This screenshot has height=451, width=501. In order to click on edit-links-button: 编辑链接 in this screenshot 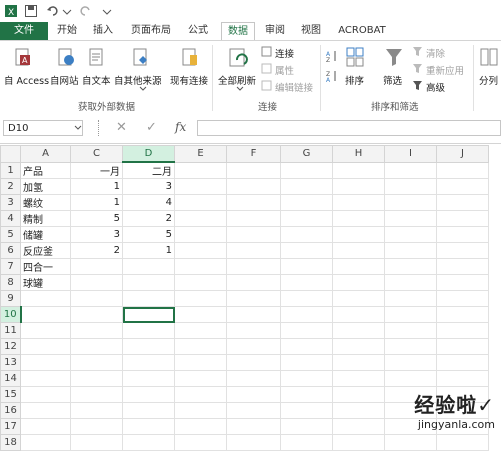, I will do `click(294, 87)`.